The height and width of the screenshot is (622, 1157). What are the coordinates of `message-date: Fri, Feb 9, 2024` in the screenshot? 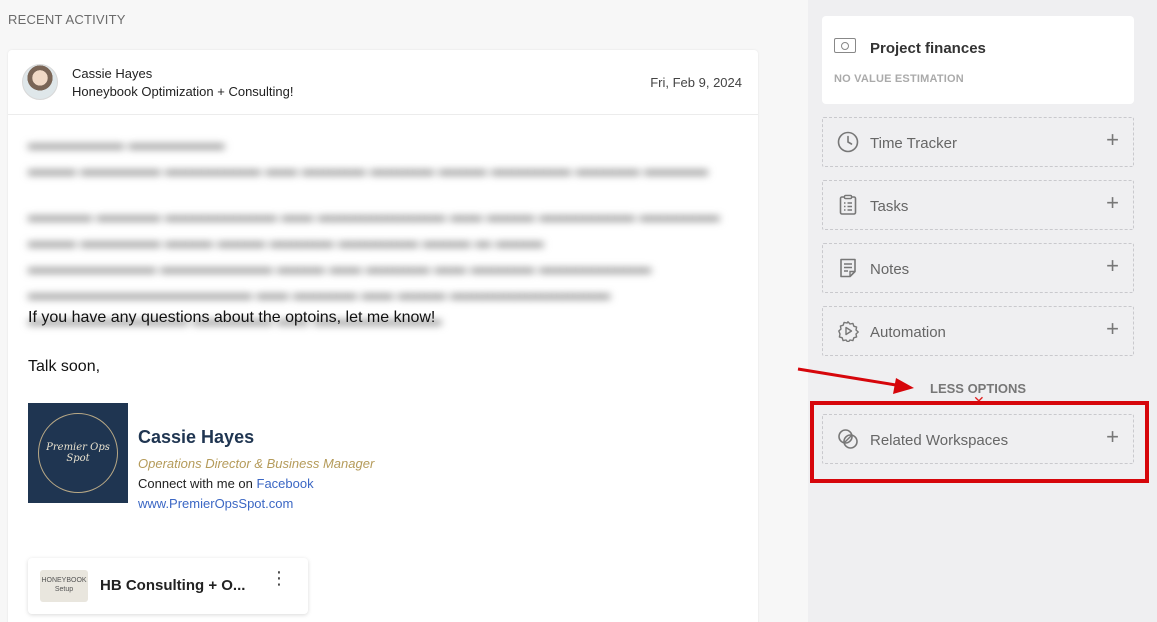 It's located at (696, 82).